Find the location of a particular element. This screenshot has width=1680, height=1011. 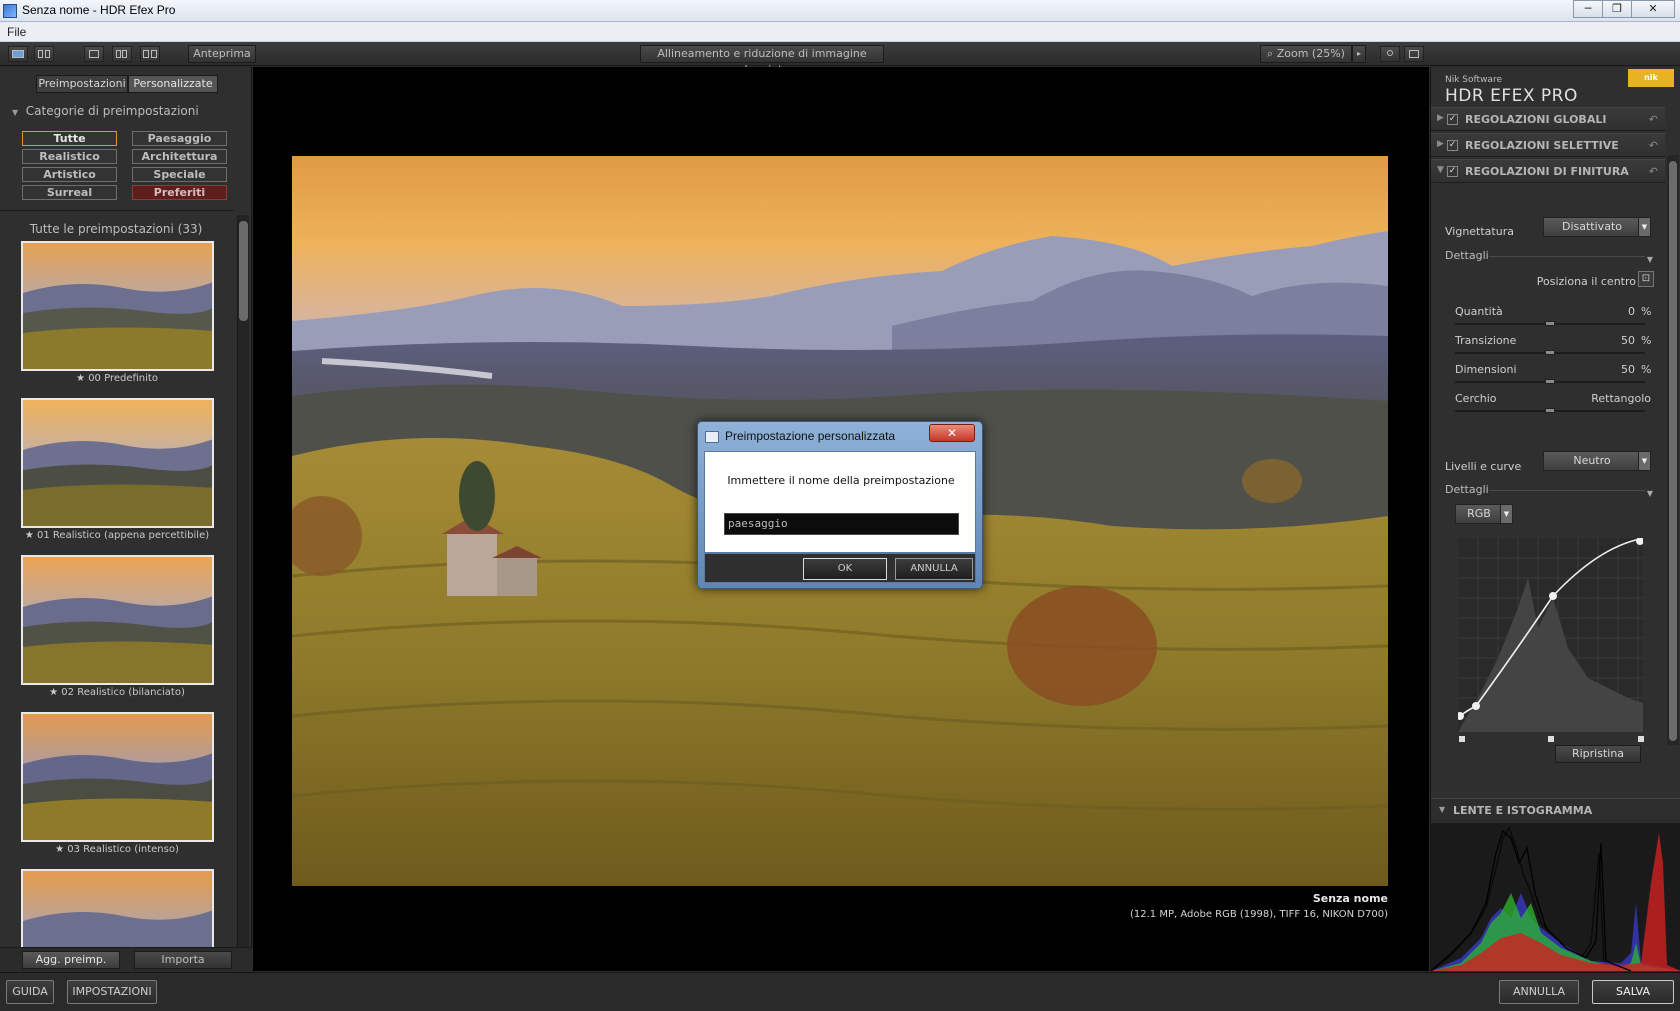

category-preferiti: Preferiti is located at coordinates (179, 192).